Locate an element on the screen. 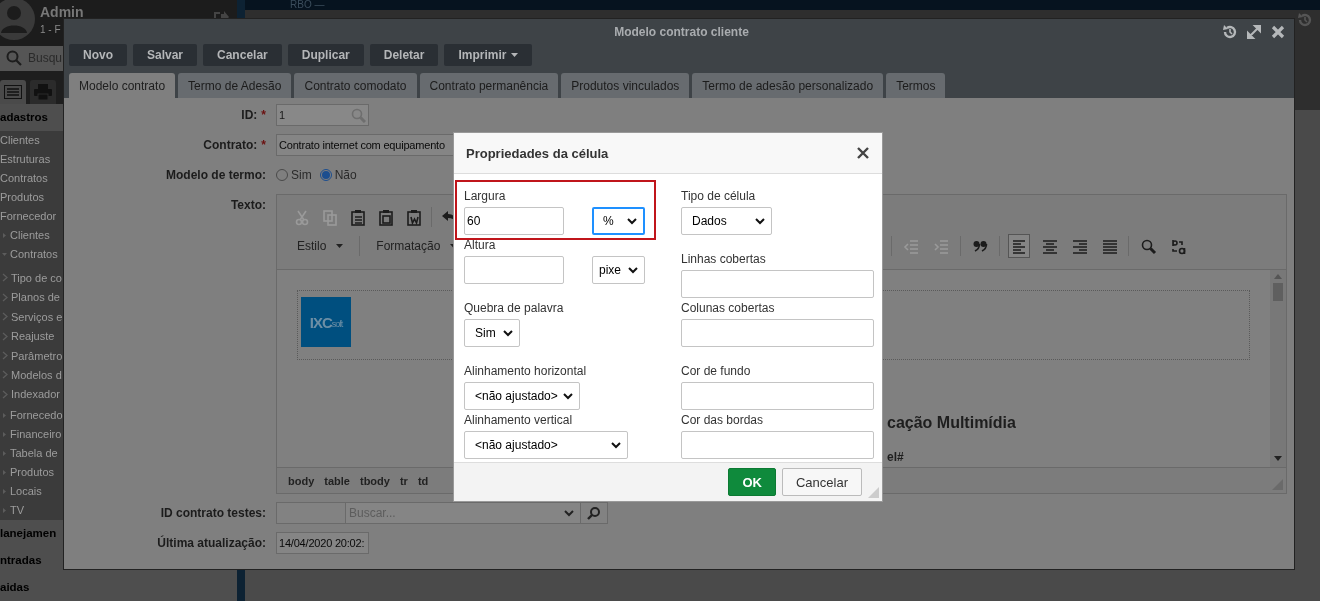 Image resolution: width=1320 pixels, height=601 pixels. field-label: Texto: is located at coordinates (248, 205).